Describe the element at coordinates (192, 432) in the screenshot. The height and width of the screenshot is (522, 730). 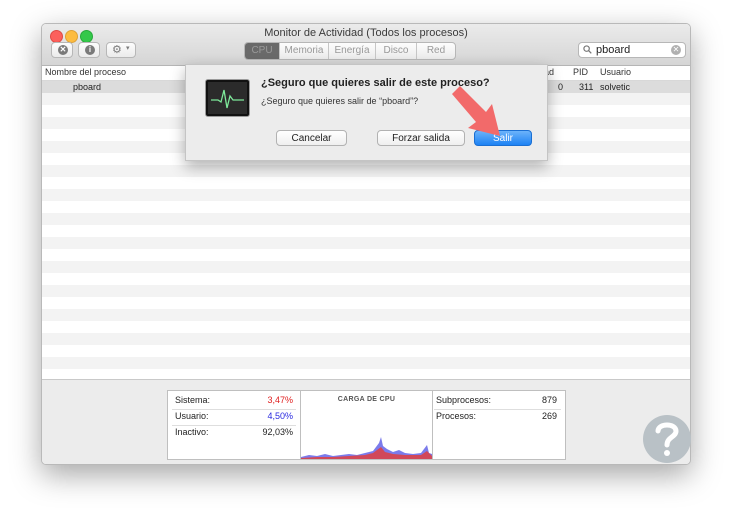
I see `inactivo-label: Inactivo:` at that location.